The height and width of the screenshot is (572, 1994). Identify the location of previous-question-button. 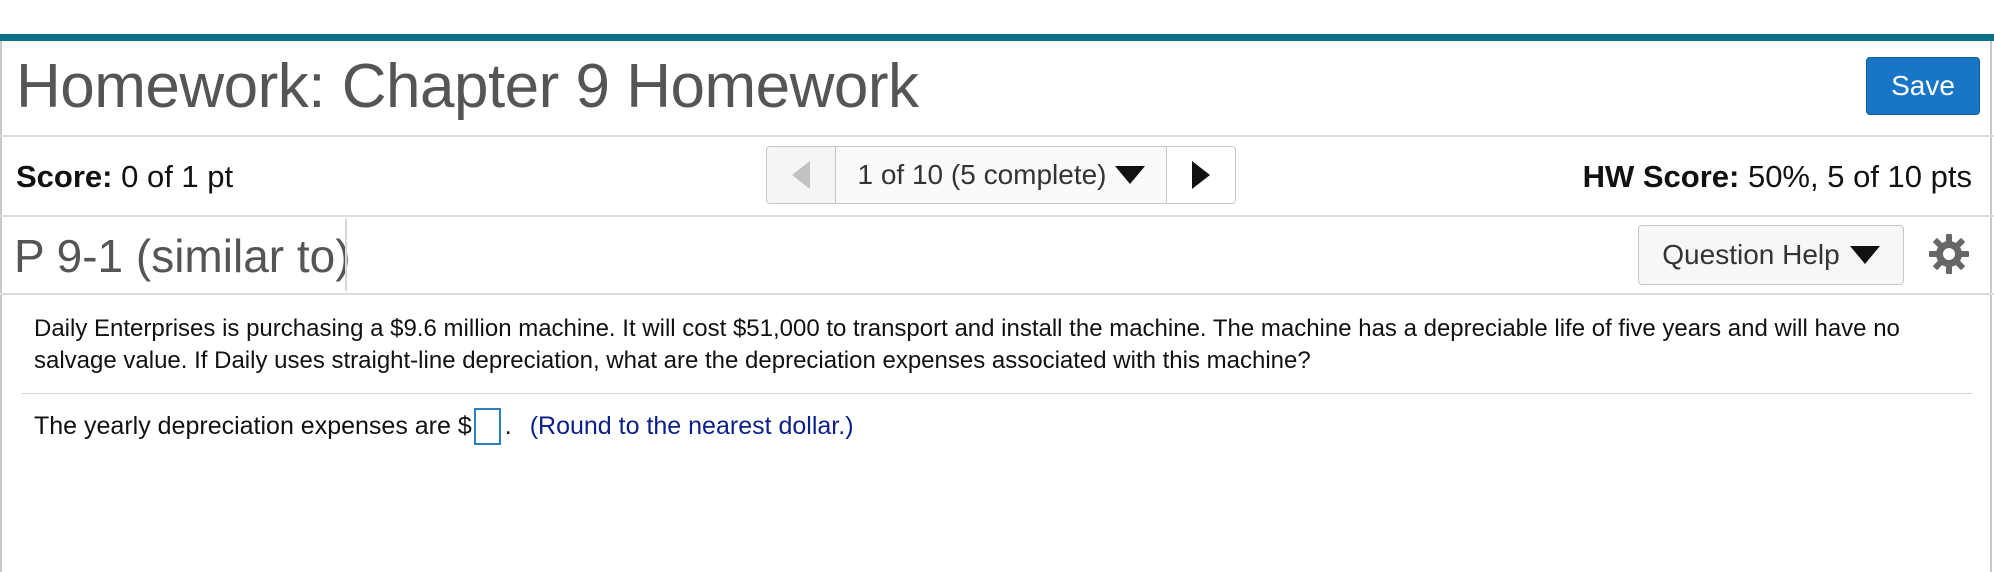
(801, 175).